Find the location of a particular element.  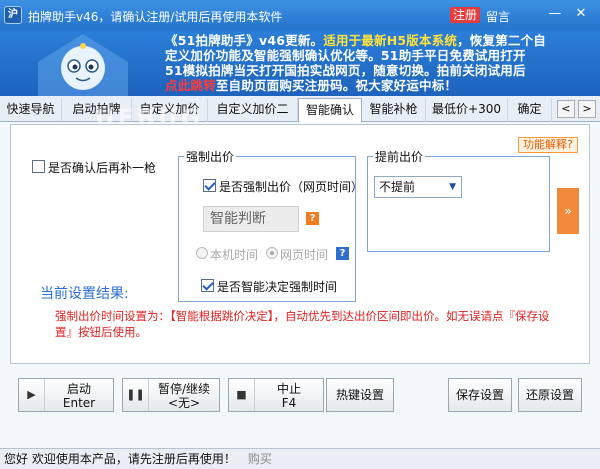

force-bid-checkbox is located at coordinates (209, 185).